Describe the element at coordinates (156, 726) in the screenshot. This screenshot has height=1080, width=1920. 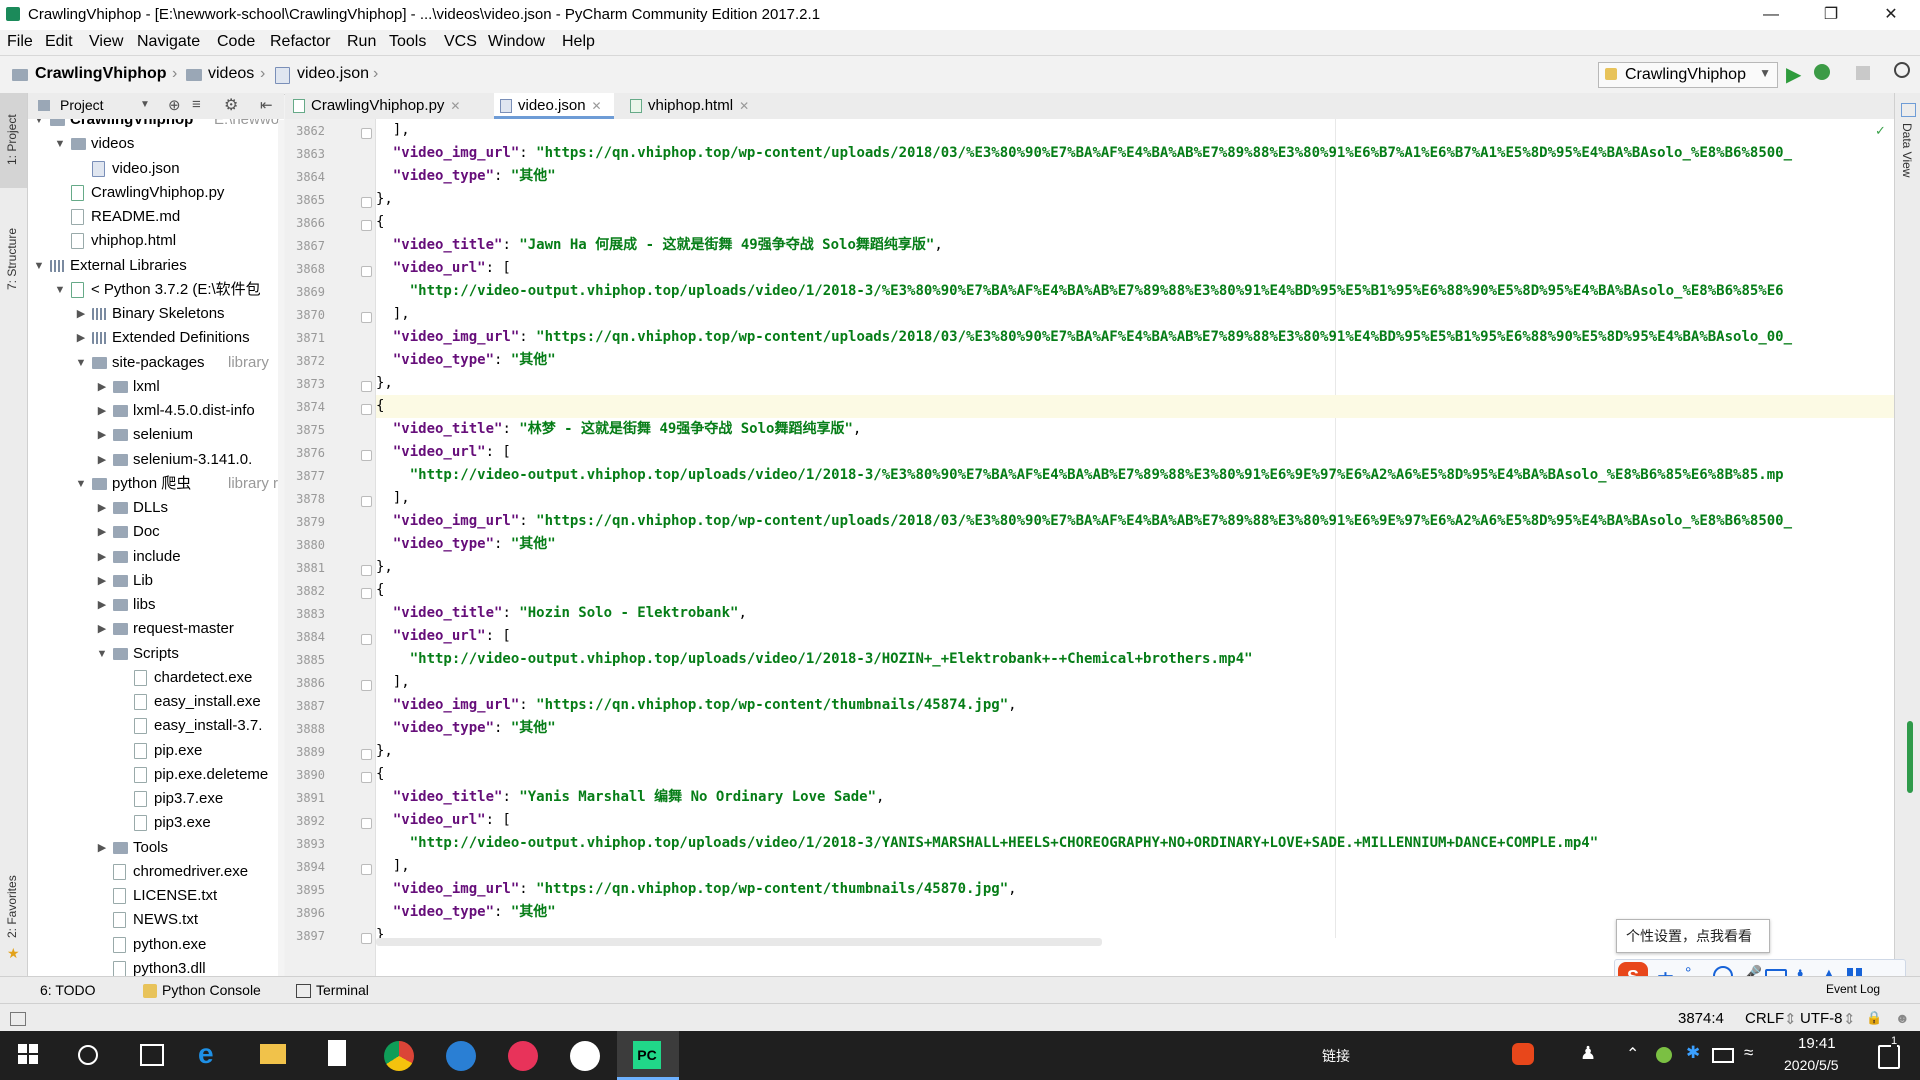
I see `tree-item: easy_install-3.7.` at that location.